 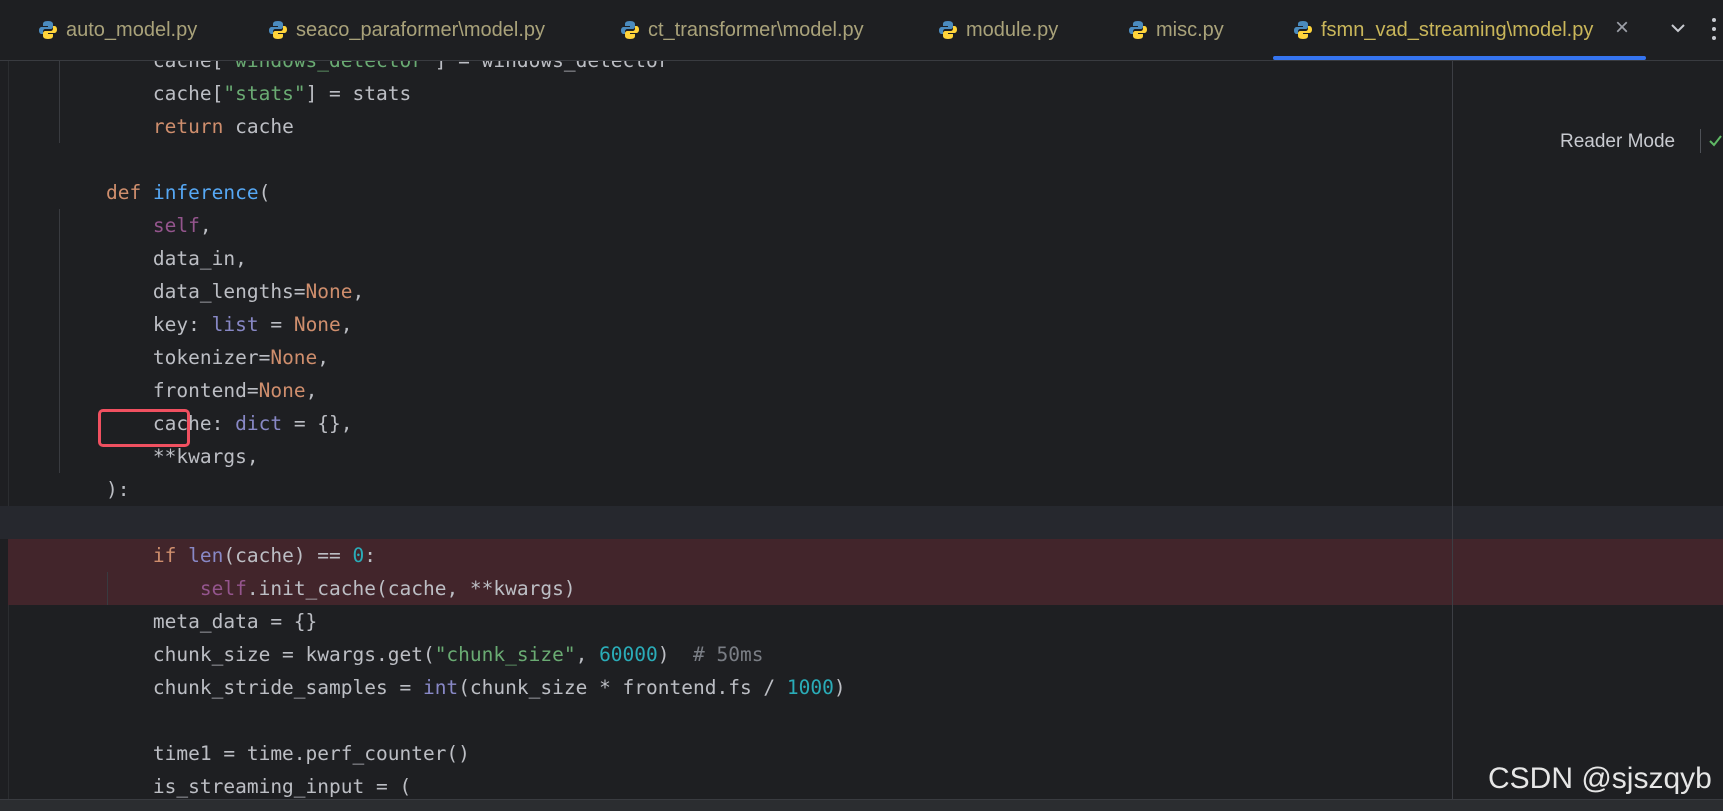 What do you see at coordinates (194, 357) in the screenshot?
I see `code-line: tokenizer=None,` at bounding box center [194, 357].